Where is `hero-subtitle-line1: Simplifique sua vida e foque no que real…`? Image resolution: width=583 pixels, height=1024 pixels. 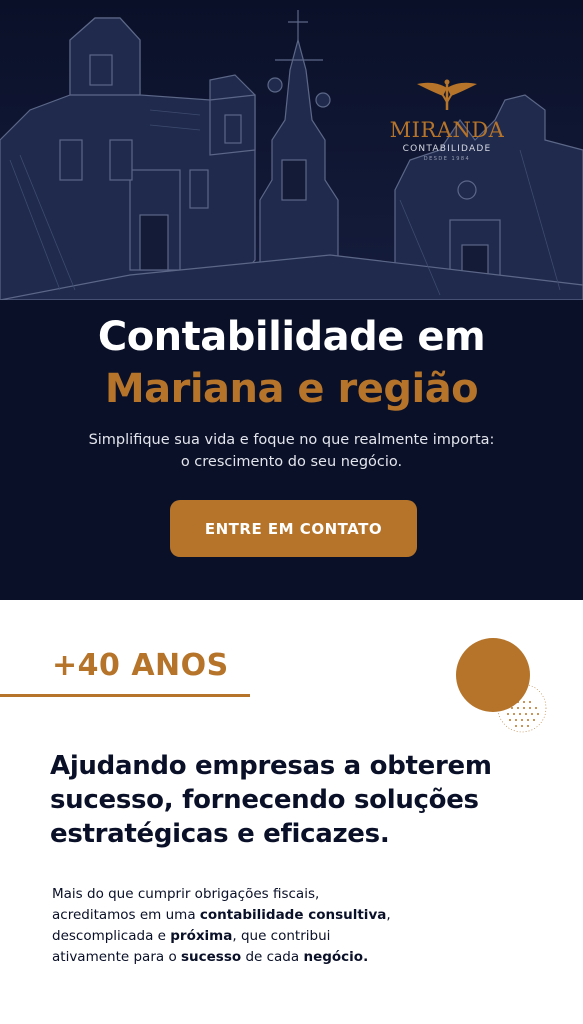 hero-subtitle-line1: Simplifique sua vida e foque no que real… is located at coordinates (291, 440).